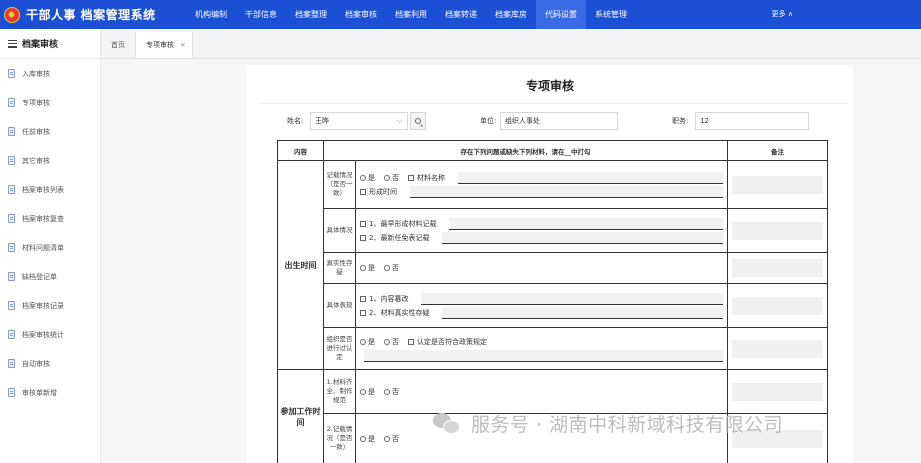 This screenshot has width=921, height=463. Describe the element at coordinates (782, 14) in the screenshot. I see `nav-more-button: 更多 ∧` at that location.